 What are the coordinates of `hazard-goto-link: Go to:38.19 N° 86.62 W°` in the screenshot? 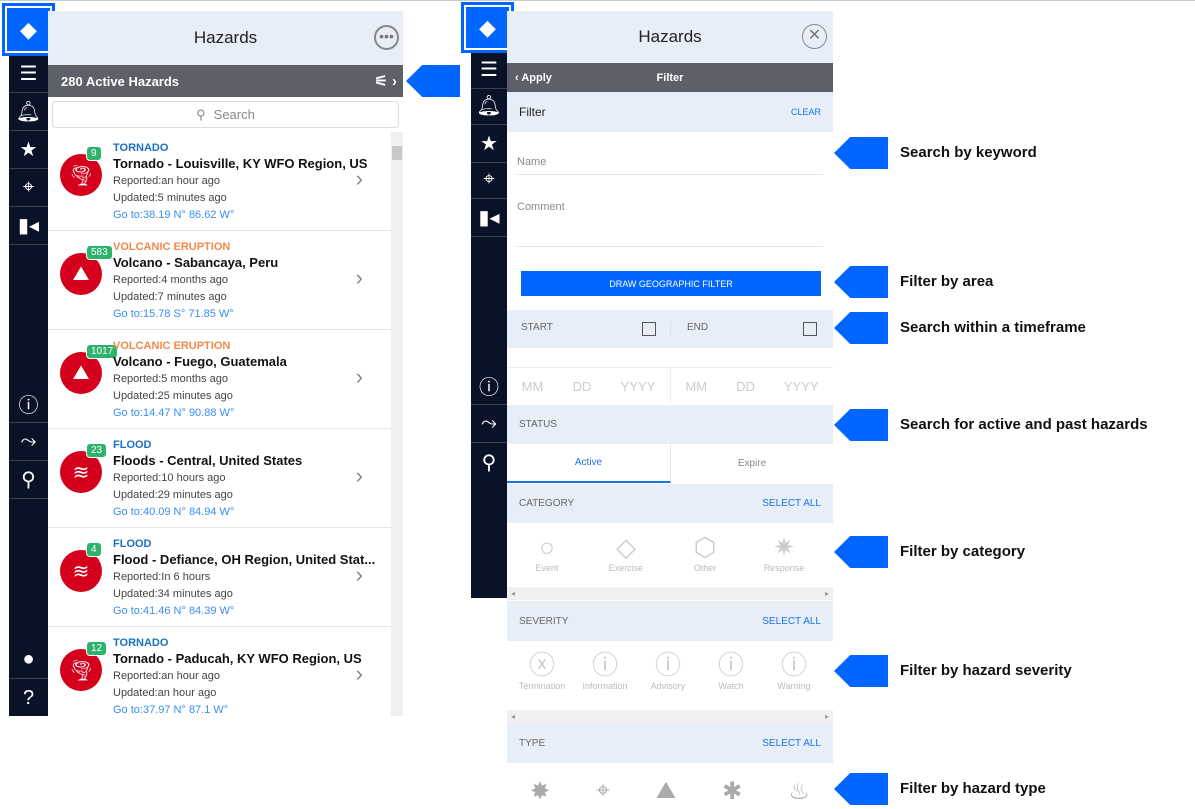 It's located at (173, 215).